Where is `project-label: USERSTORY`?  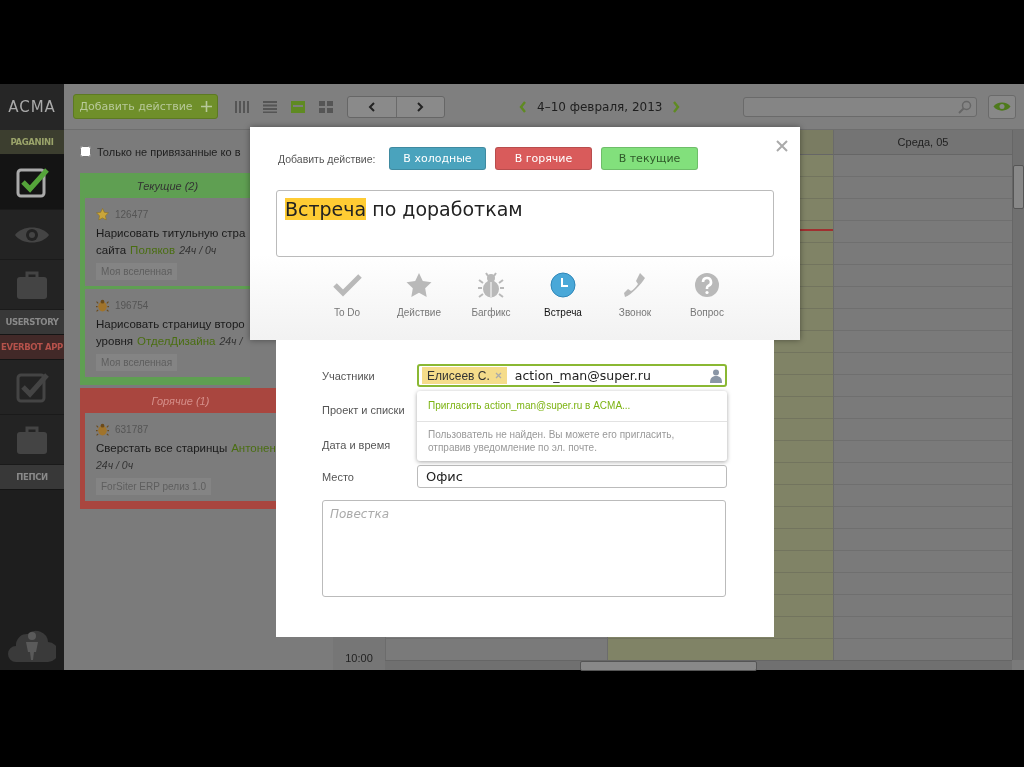
project-label: USERSTORY is located at coordinates (32, 322).